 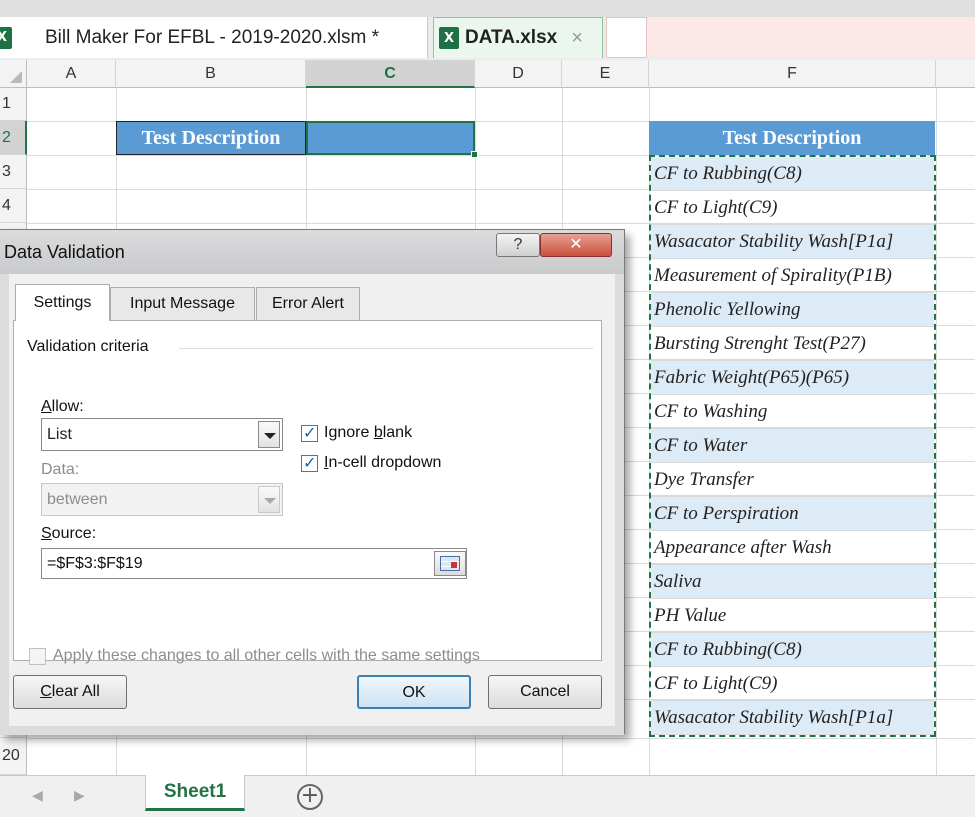 I want to click on column-header-b: B, so click(x=211, y=74).